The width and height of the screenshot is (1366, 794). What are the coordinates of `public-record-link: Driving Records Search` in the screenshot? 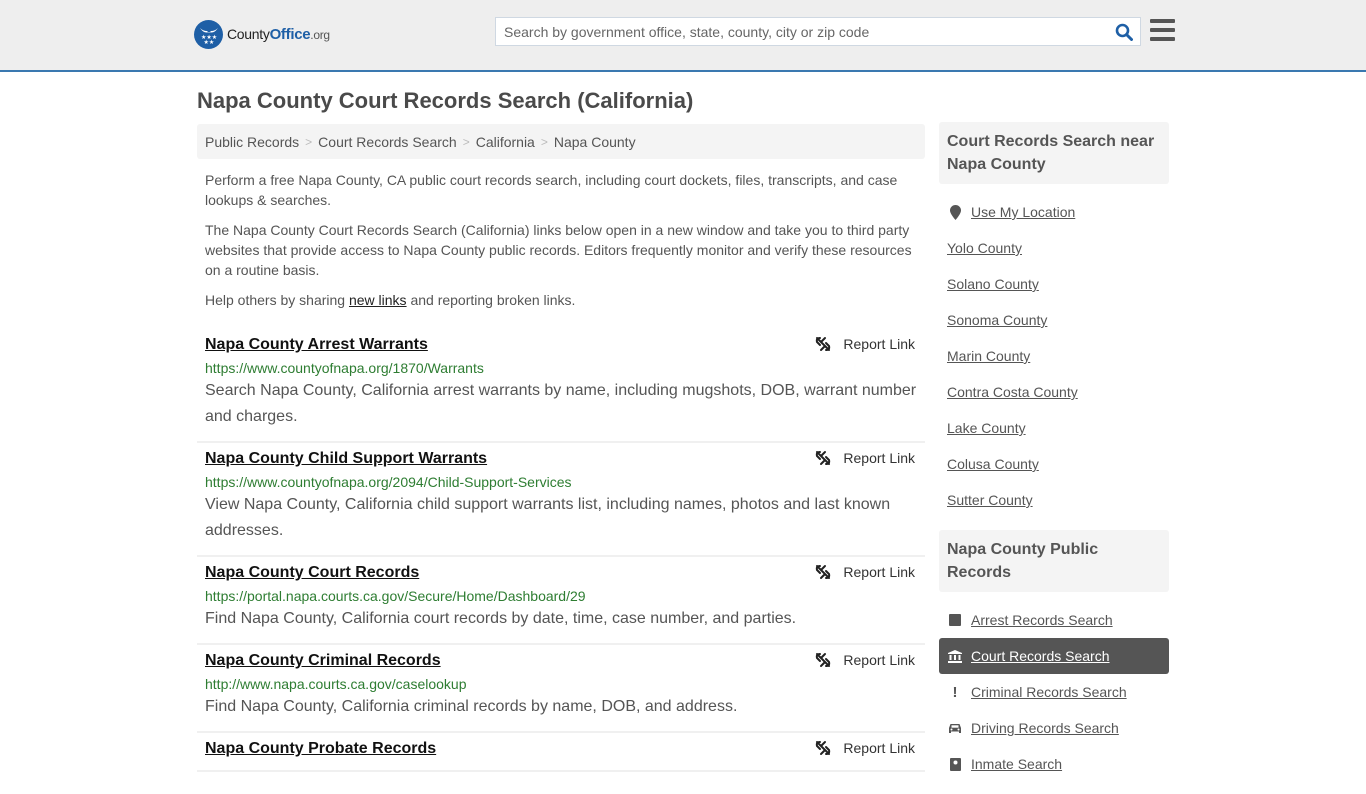 It's located at (1045, 728).